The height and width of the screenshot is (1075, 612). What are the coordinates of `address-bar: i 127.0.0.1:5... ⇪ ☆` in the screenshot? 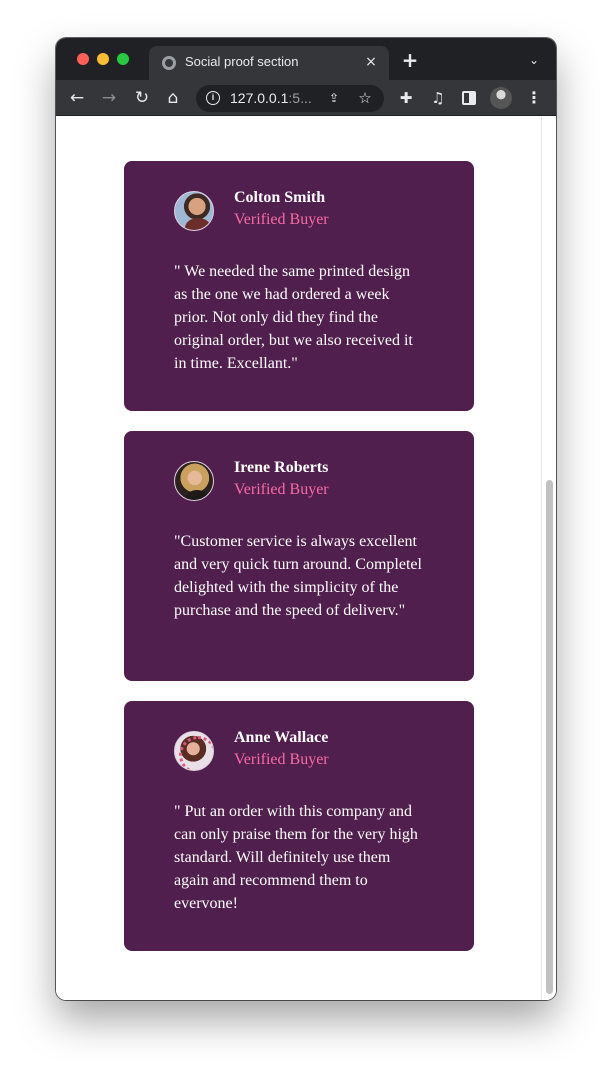 It's located at (290, 98).